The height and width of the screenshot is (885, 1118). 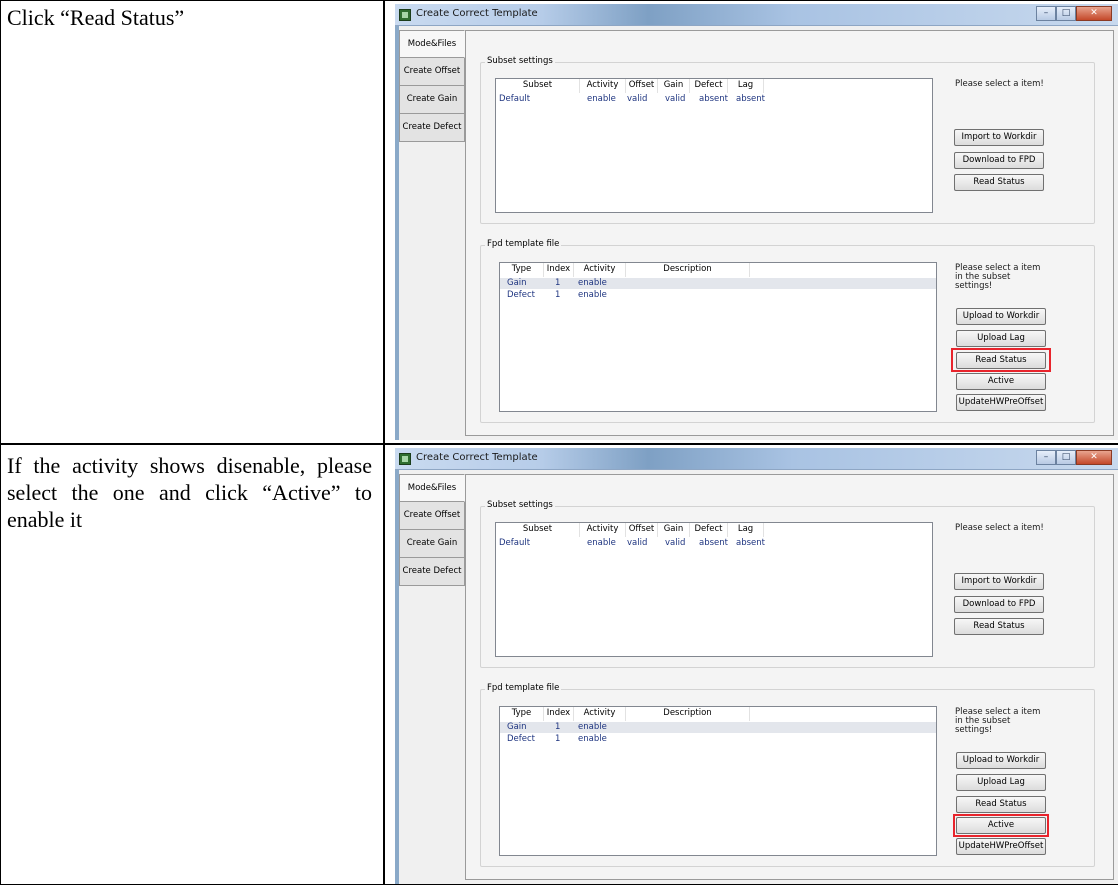 I want to click on table-border-middle, so click(x=559, y=444).